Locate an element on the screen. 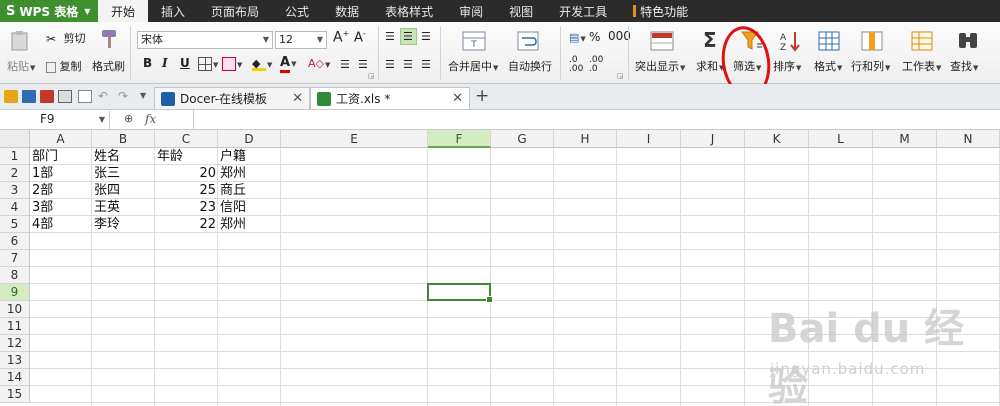 This screenshot has width=1000, height=406. column-header-m: M is located at coordinates (905, 139).